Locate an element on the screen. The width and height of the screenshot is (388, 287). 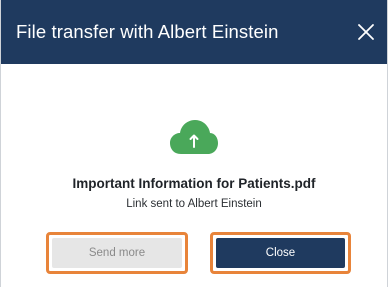
status-text: Link sent to Albert Einstein is located at coordinates (194, 204).